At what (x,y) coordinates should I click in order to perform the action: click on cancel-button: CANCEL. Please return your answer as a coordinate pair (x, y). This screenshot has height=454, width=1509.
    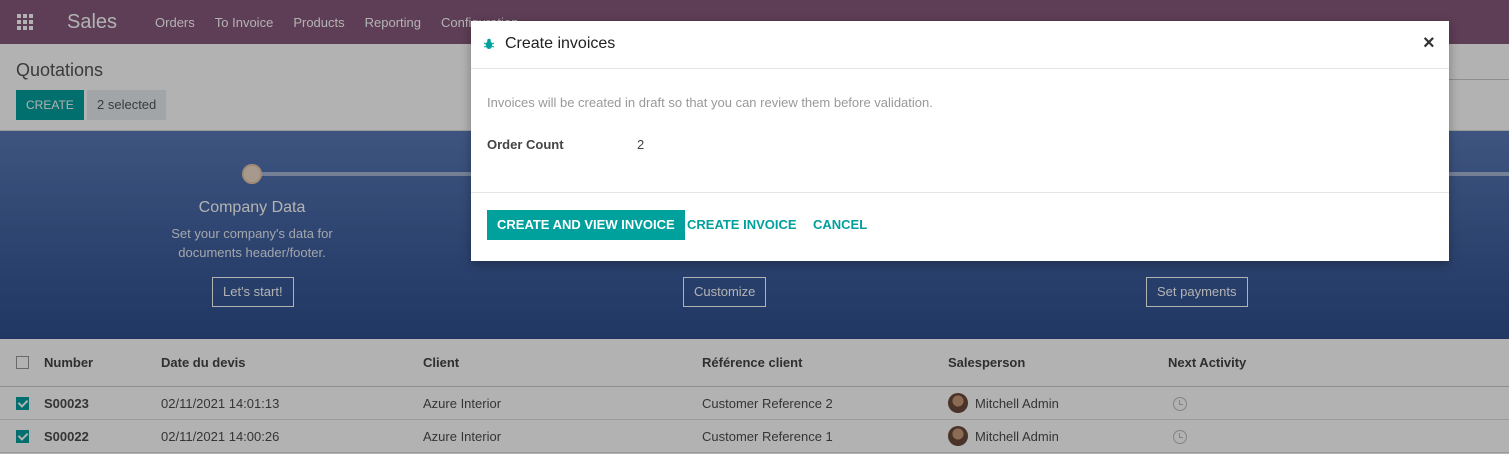
    Looking at the image, I should click on (840, 225).